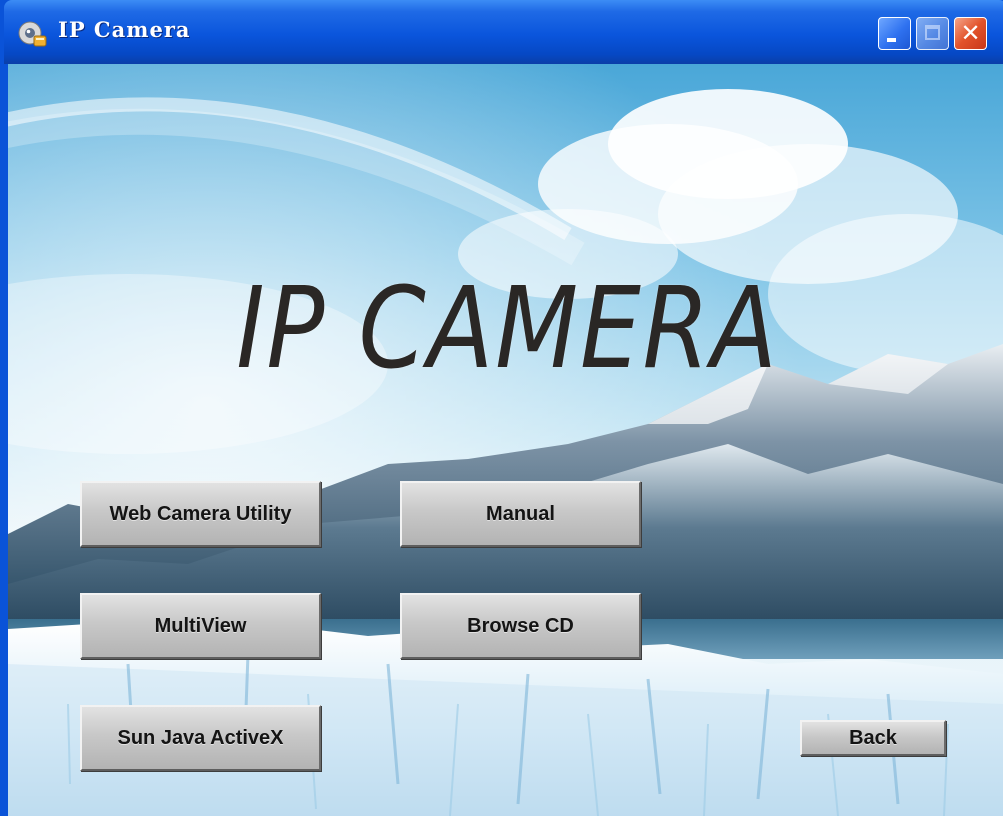 The height and width of the screenshot is (816, 1003). What do you see at coordinates (520, 514) in the screenshot?
I see `manual-button: Manual` at bounding box center [520, 514].